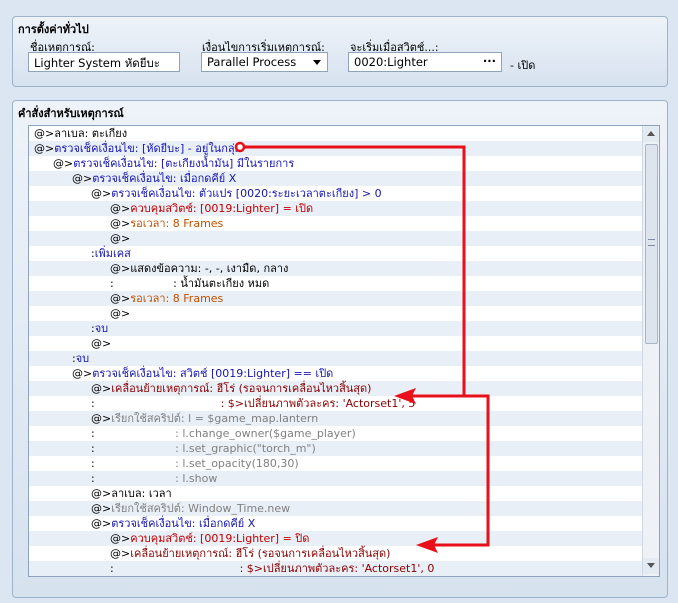 The image size is (678, 603). I want to click on command-text: เรียกใช้สคริปต์: Window_Time.new, so click(201, 508).